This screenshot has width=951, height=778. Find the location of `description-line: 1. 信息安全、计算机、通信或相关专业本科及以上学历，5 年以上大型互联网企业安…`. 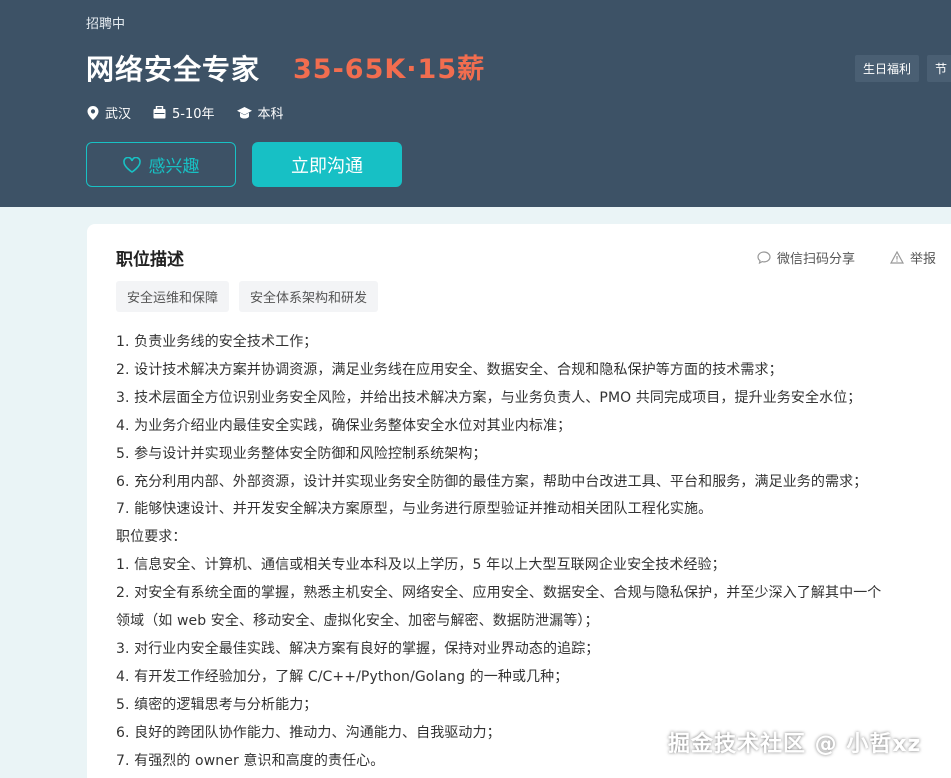

description-line: 1. 信息安全、计算机、通信或相关专业本科及以上学历，5 年以上大型互联网企业安… is located at coordinates (421, 565).